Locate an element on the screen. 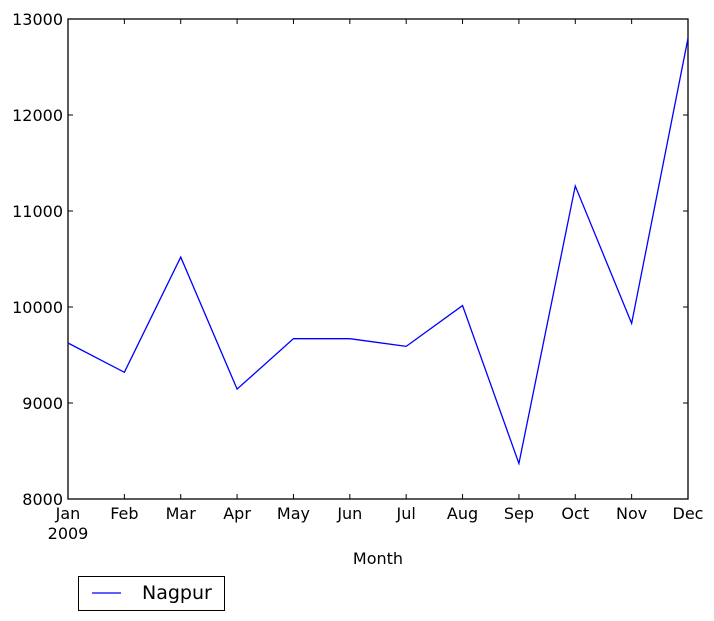  x-axis-year-label: 2009 is located at coordinates (68, 533).